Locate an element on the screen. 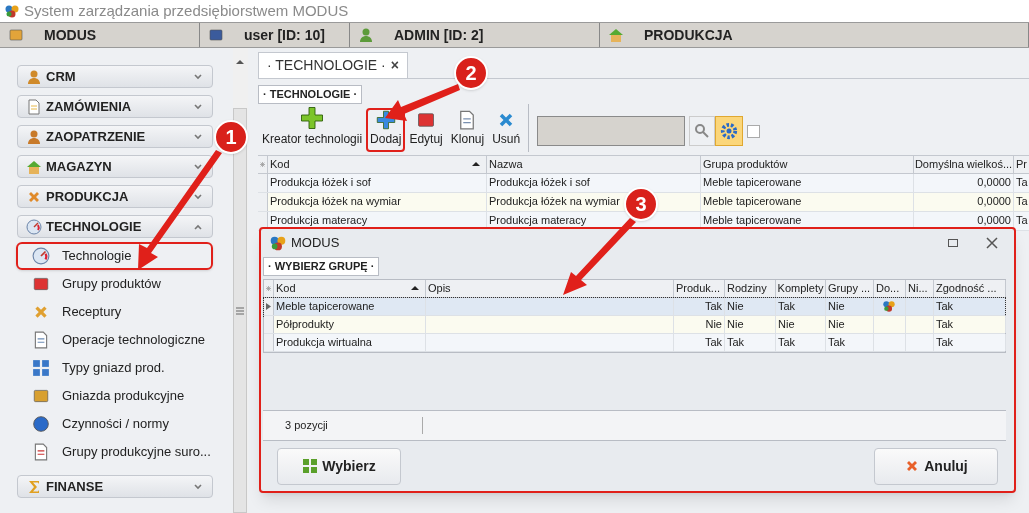  toolbar-button: Kreator technologii is located at coordinates (312, 127).